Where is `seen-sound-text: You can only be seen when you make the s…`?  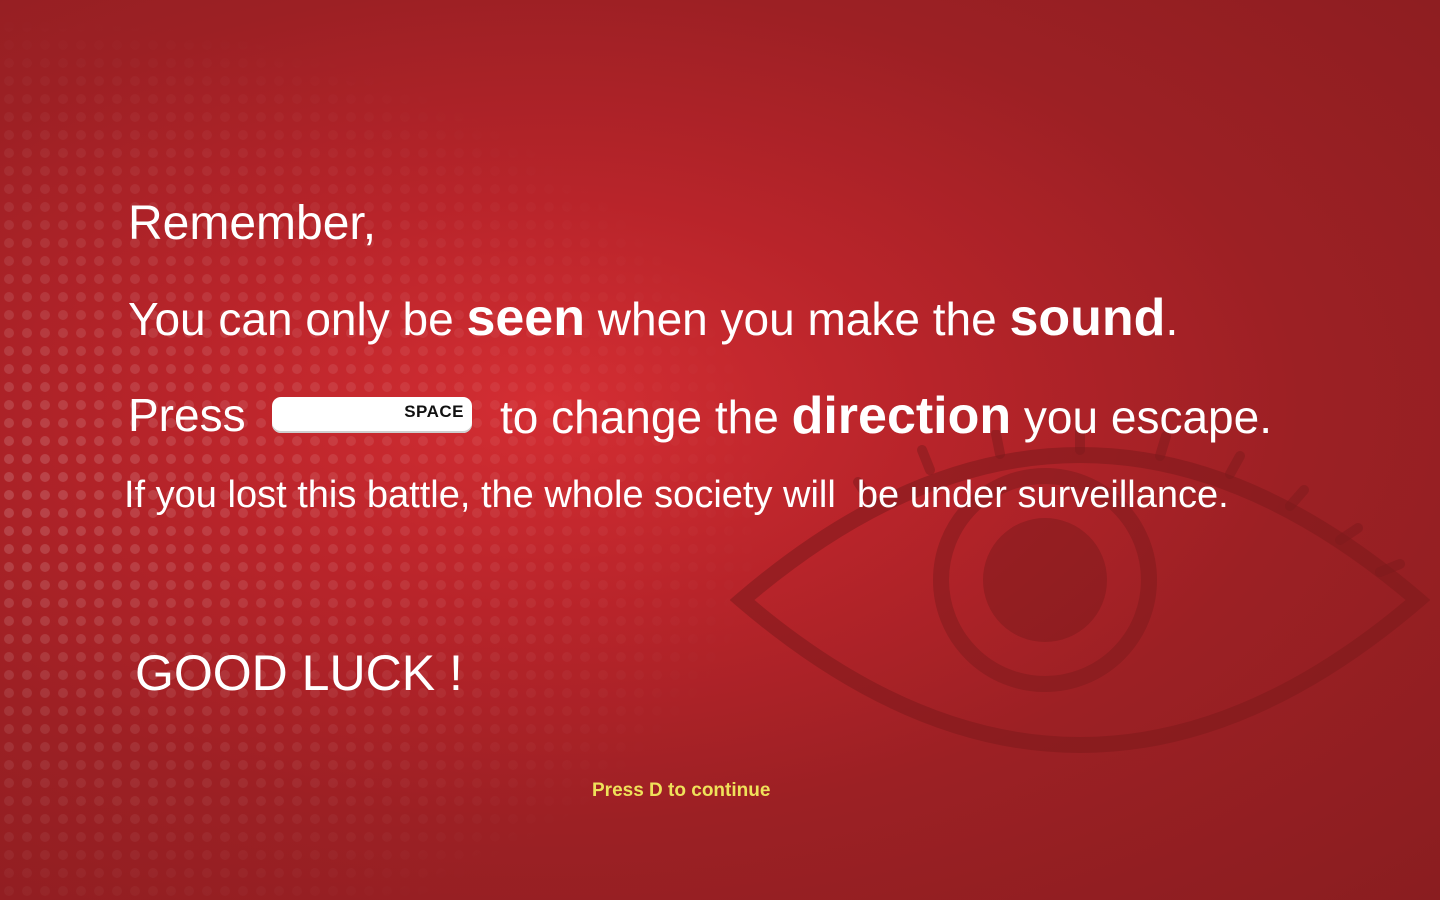 seen-sound-text: You can only be seen when you make the s… is located at coordinates (653, 318).